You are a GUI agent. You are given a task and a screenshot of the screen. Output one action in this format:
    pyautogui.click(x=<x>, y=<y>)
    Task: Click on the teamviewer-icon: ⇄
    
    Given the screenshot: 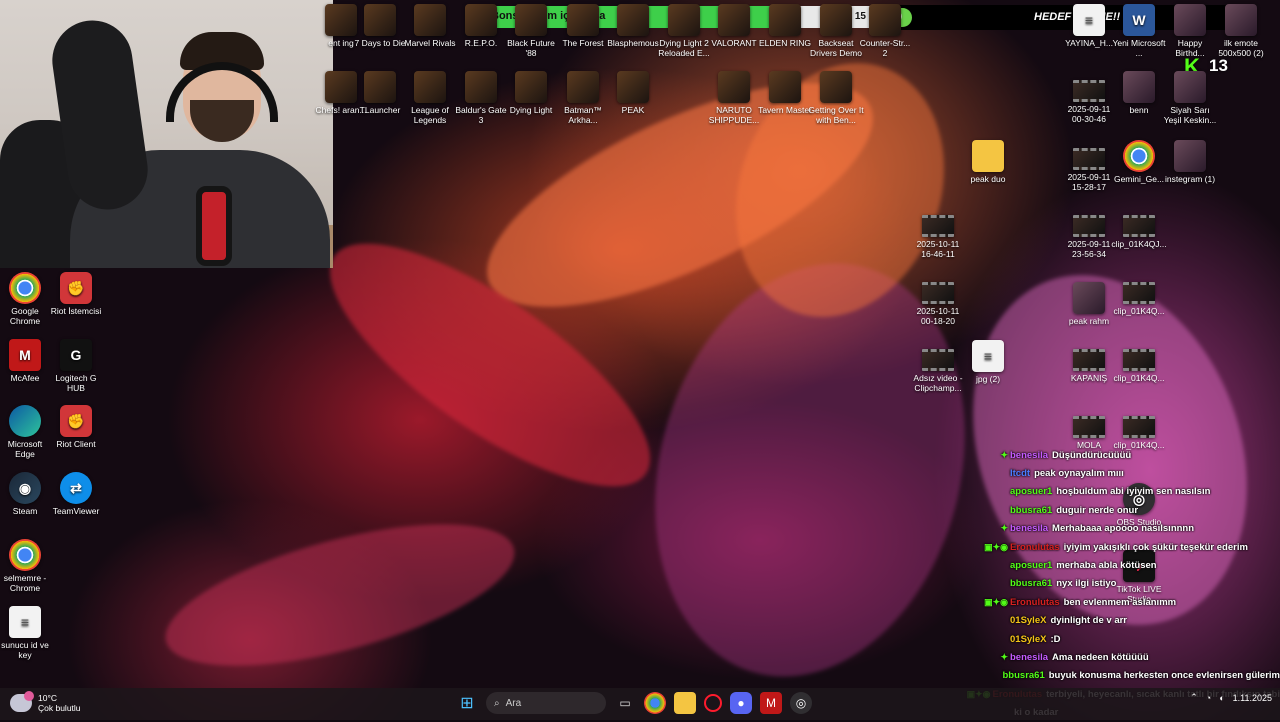 What is the action you would take?
    pyautogui.click(x=76, y=488)
    